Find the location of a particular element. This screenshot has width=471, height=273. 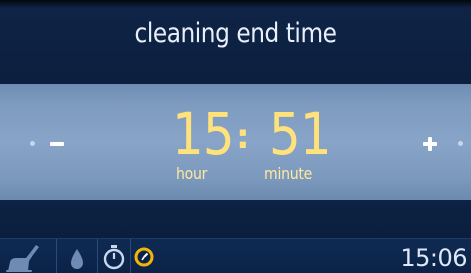

plus-icon-vertical is located at coordinates (430, 144).